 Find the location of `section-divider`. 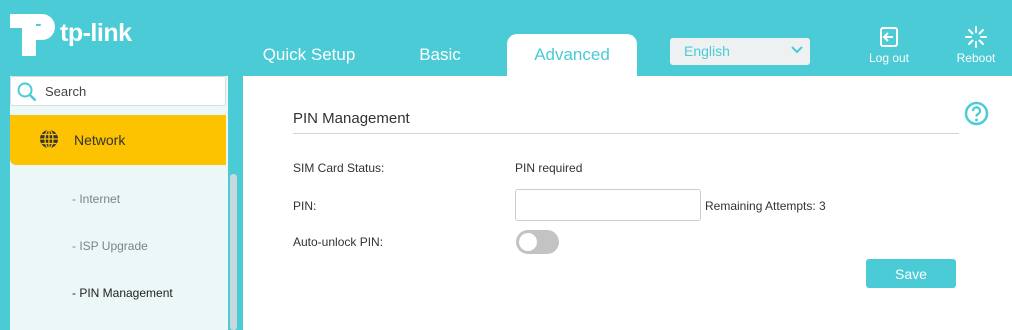

section-divider is located at coordinates (626, 133).